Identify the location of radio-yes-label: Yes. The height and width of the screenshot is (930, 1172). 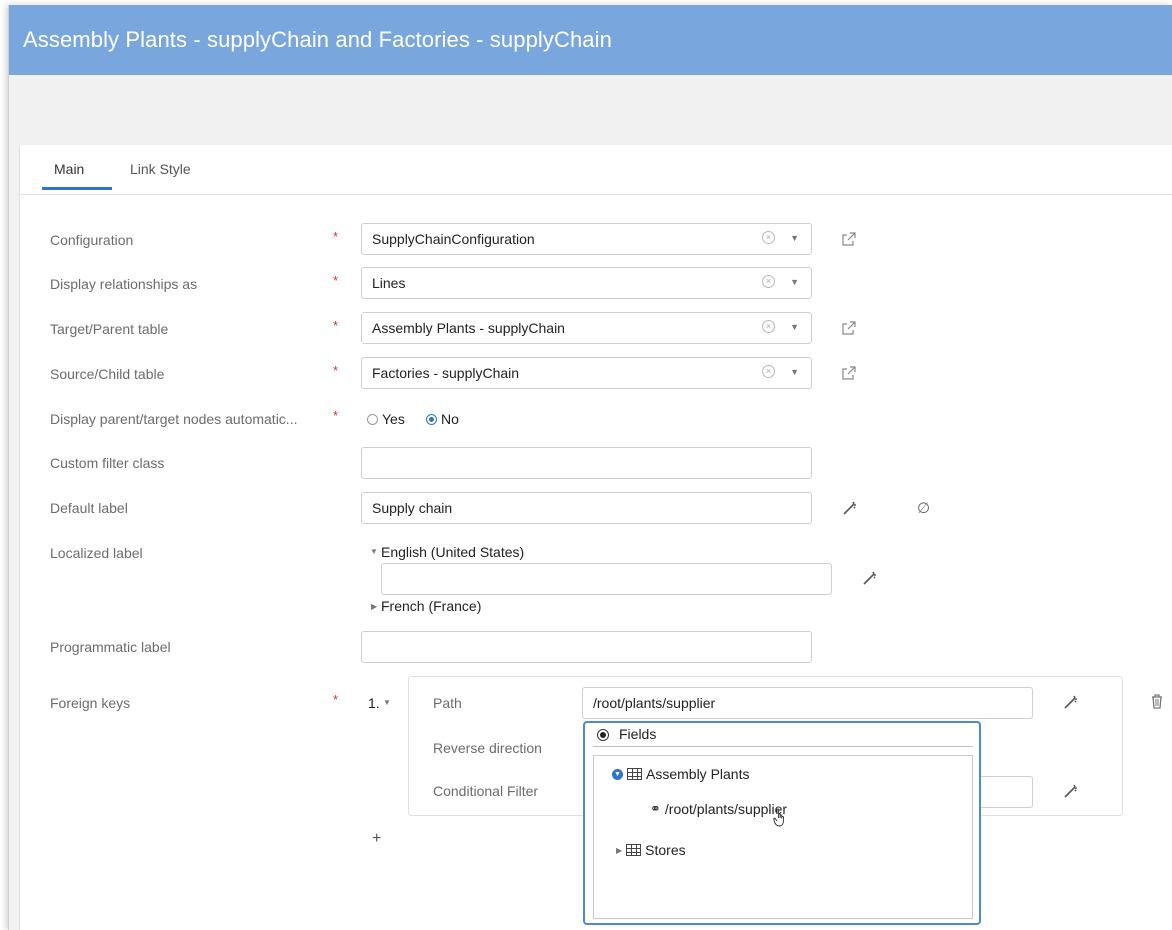
(393, 419).